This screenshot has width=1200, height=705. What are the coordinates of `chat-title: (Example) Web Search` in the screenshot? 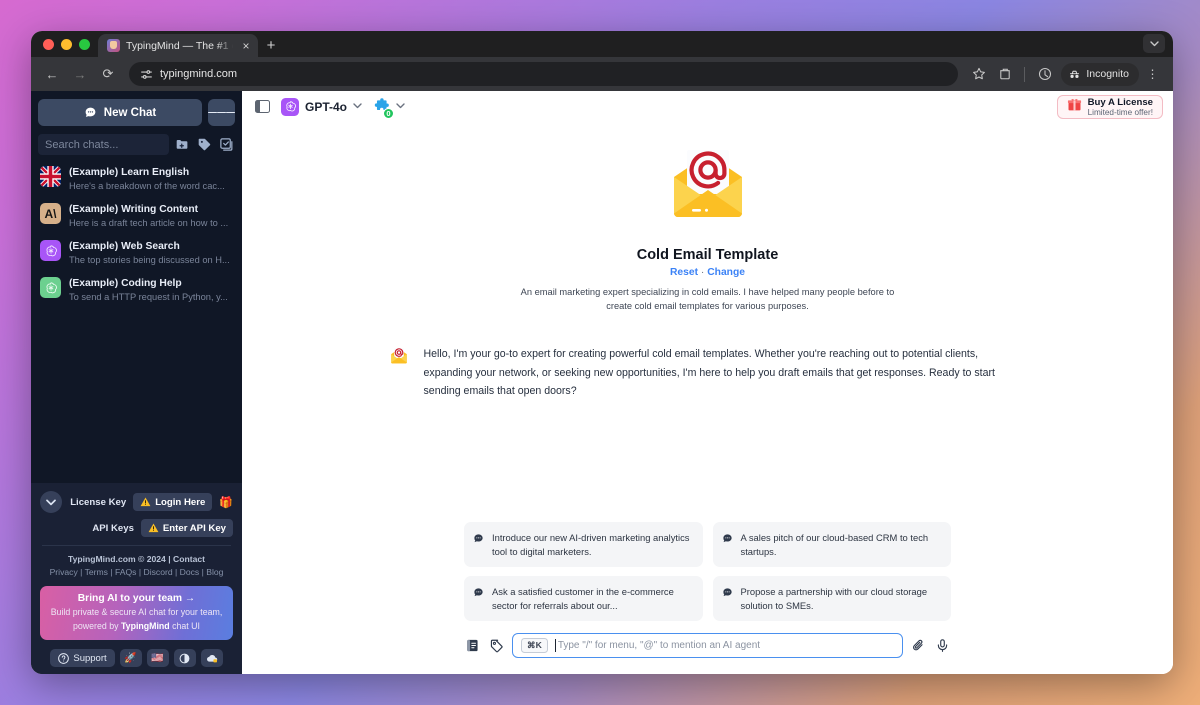 It's located at (124, 246).